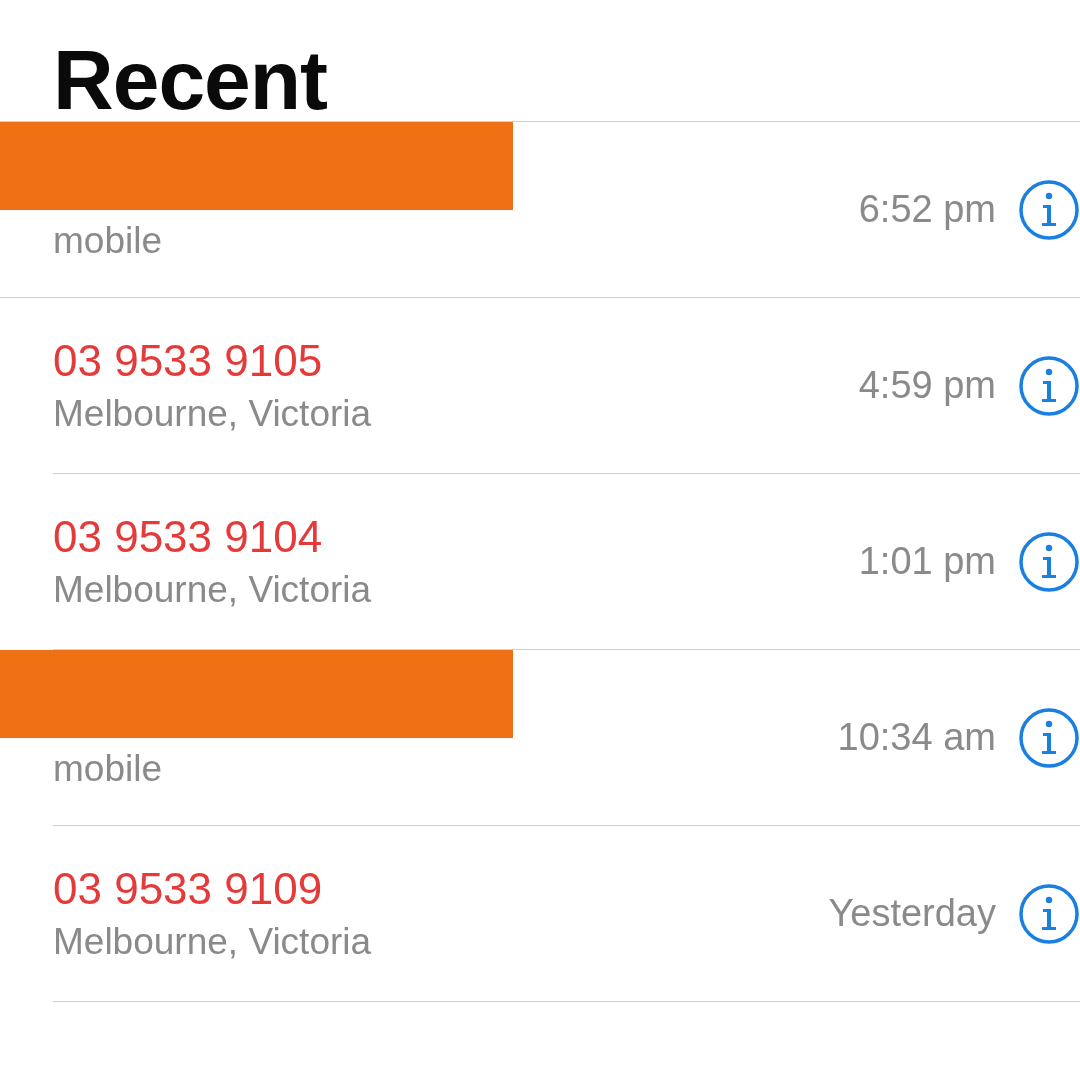  What do you see at coordinates (188, 360) in the screenshot?
I see `phone-number: 03 9533 9105` at bounding box center [188, 360].